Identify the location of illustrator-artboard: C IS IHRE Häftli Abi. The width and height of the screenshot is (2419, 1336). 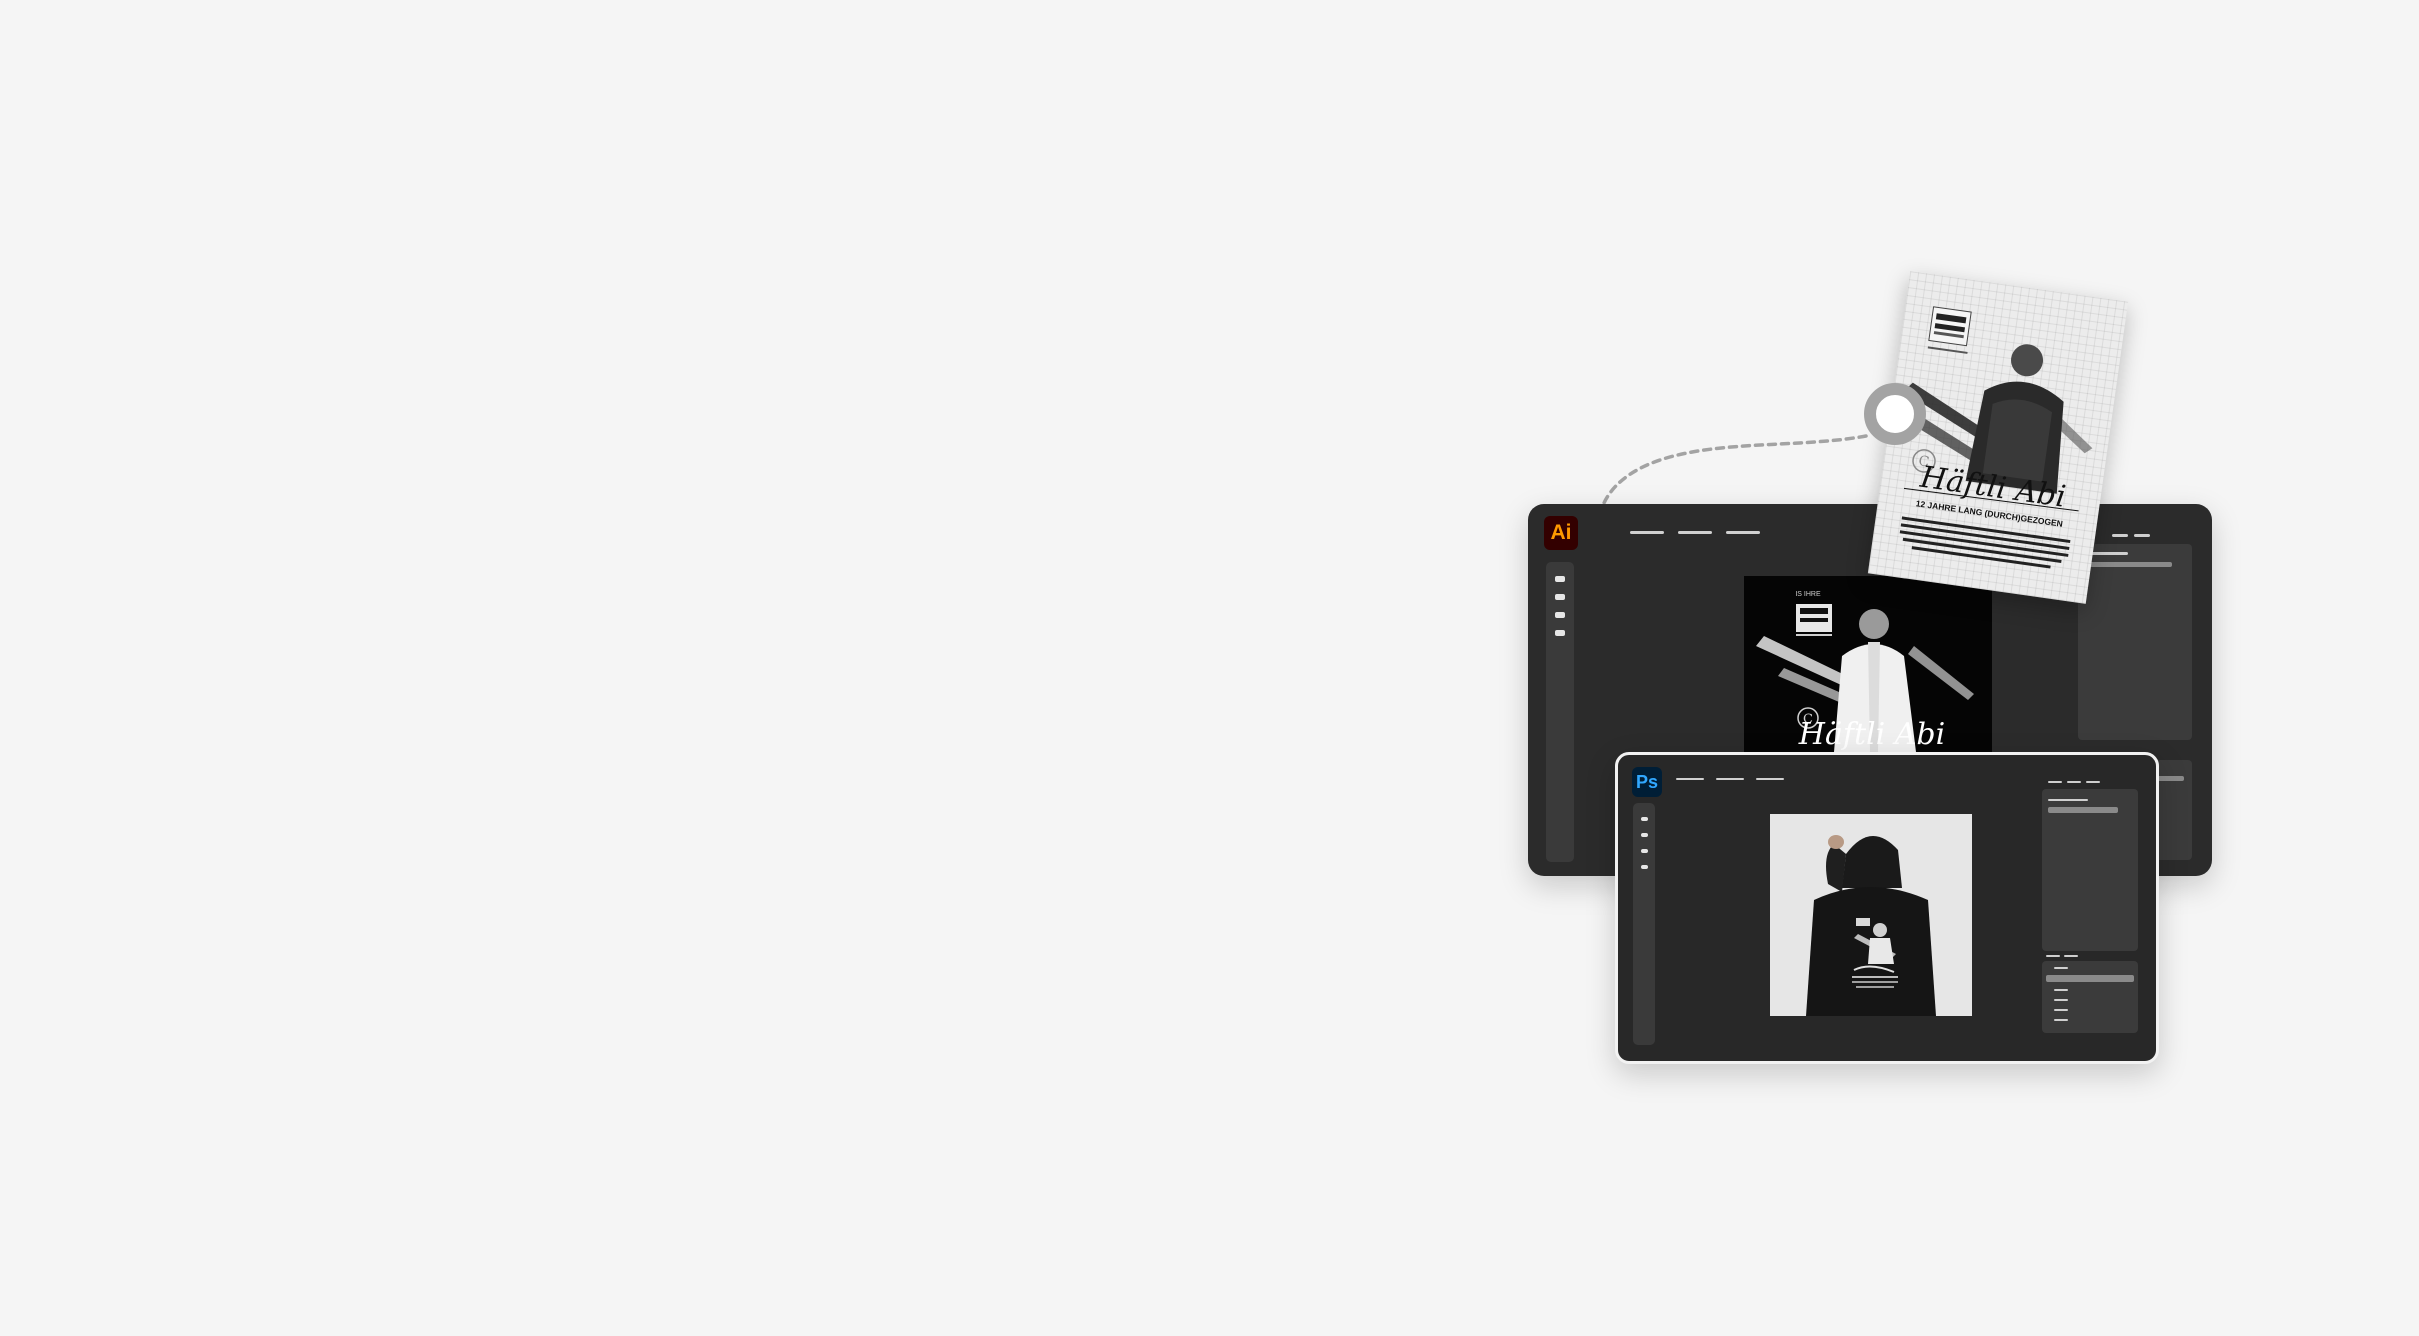
(1868, 664).